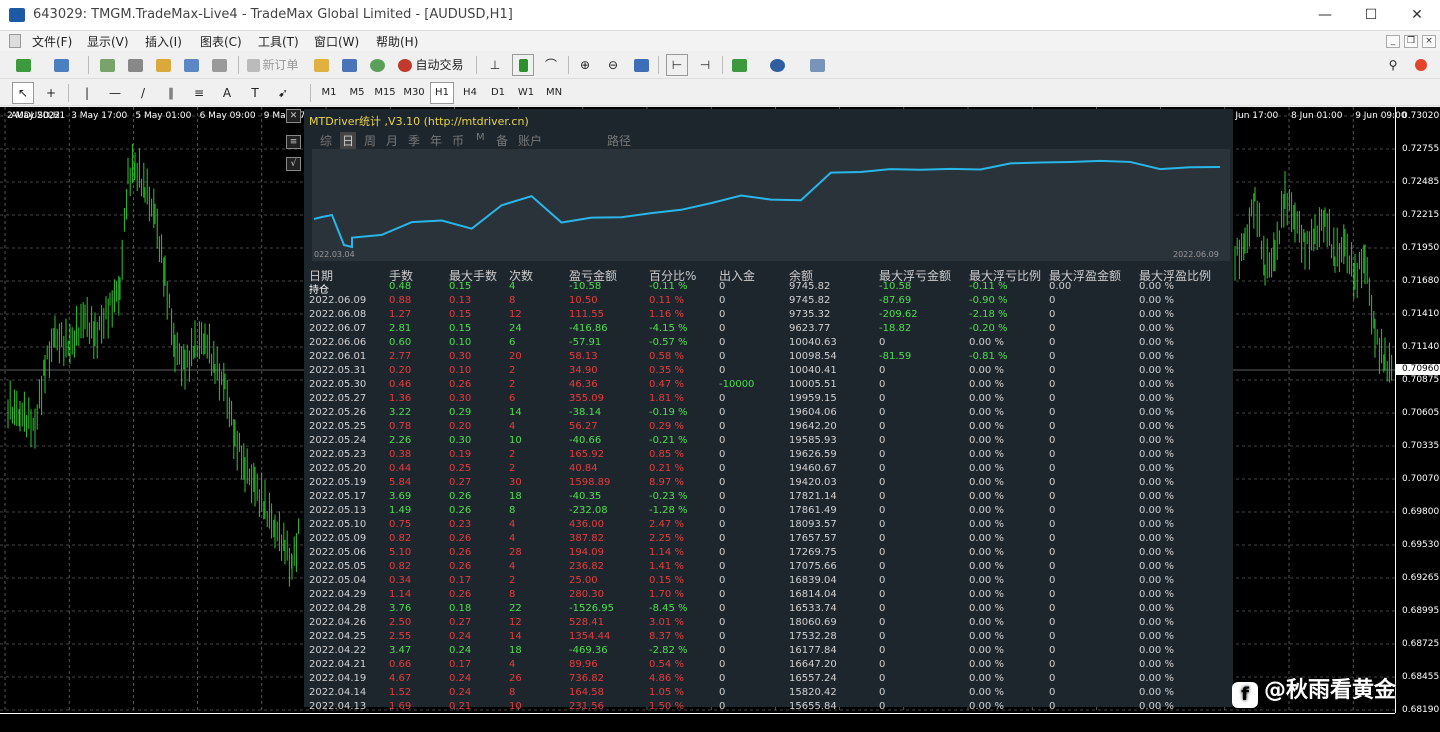  I want to click on new-order-button: 新订单, so click(273, 65).